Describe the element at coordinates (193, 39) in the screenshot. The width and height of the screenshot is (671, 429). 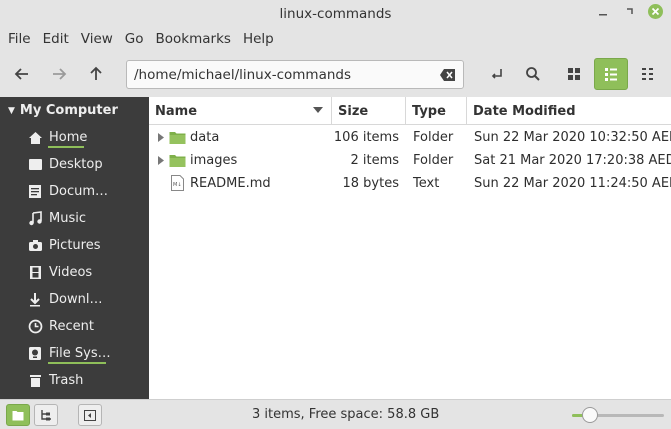
I see `menu-bookmarks: Bookmarks` at that location.